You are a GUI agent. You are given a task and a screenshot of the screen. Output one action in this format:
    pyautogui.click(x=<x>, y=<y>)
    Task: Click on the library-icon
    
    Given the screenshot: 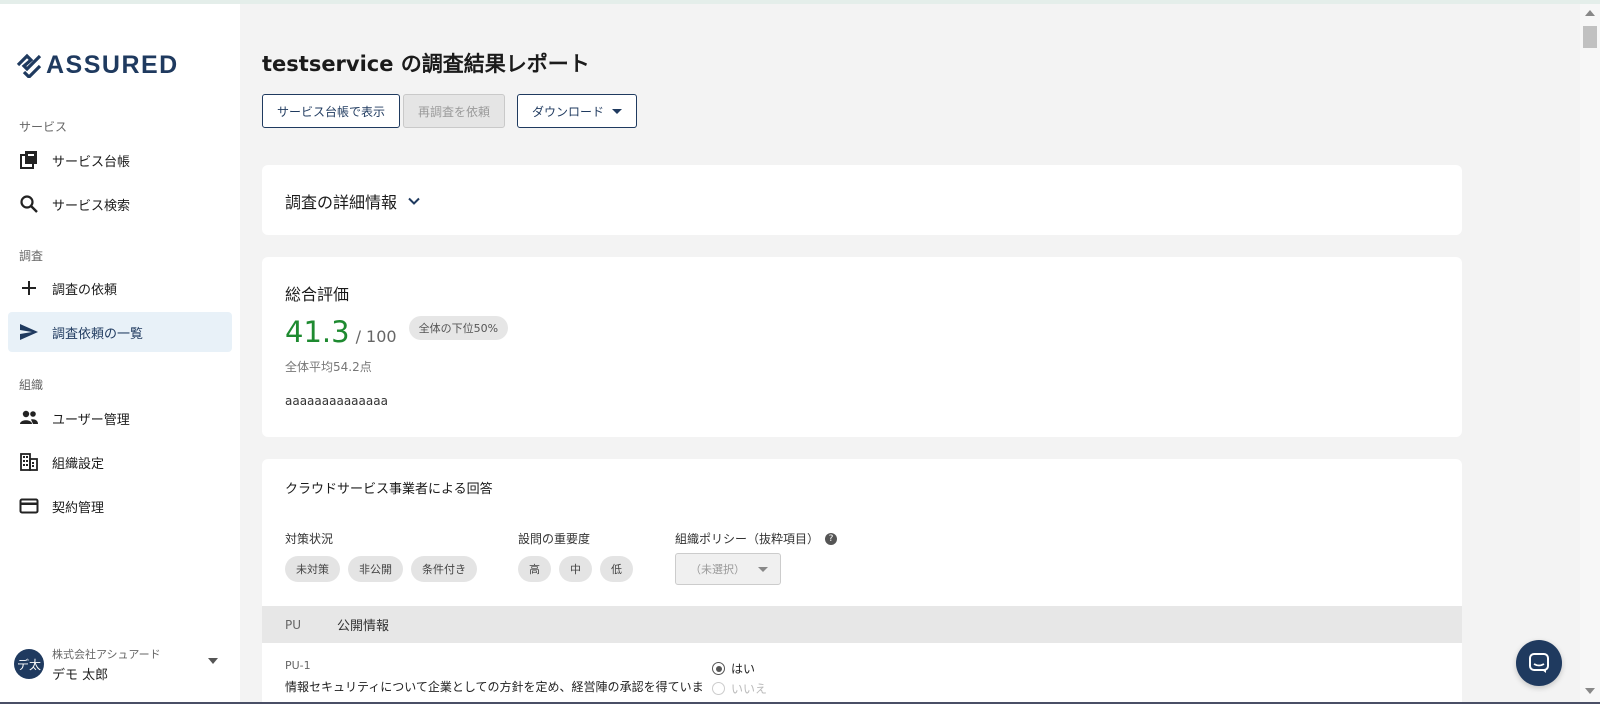 What is the action you would take?
    pyautogui.click(x=29, y=160)
    